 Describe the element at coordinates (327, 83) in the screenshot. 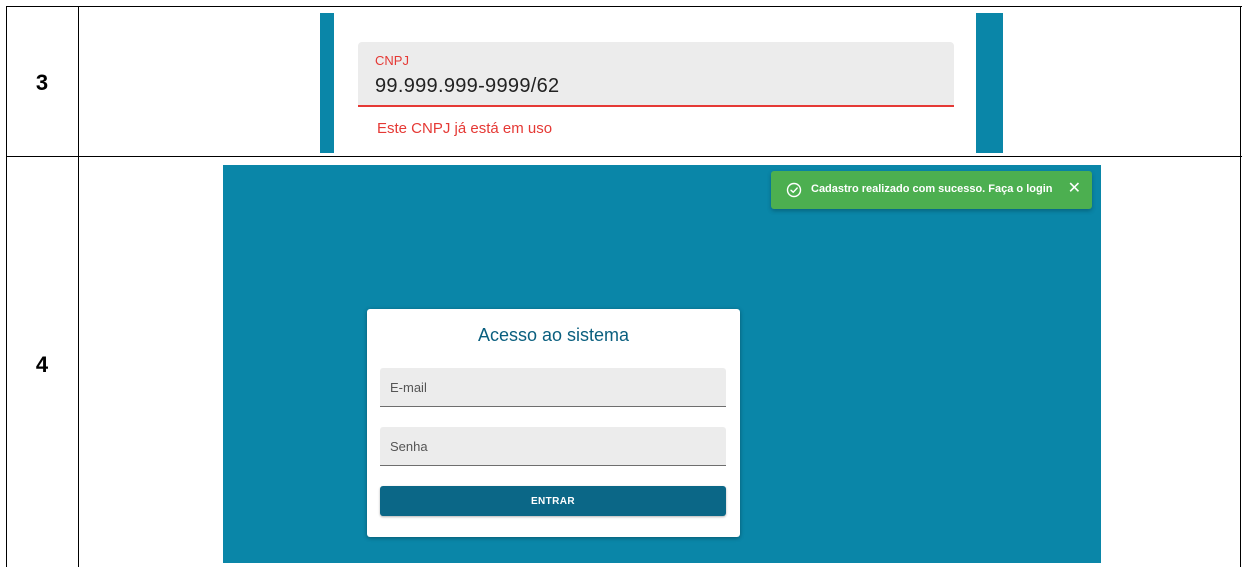

I see `left-brand-strip` at that location.